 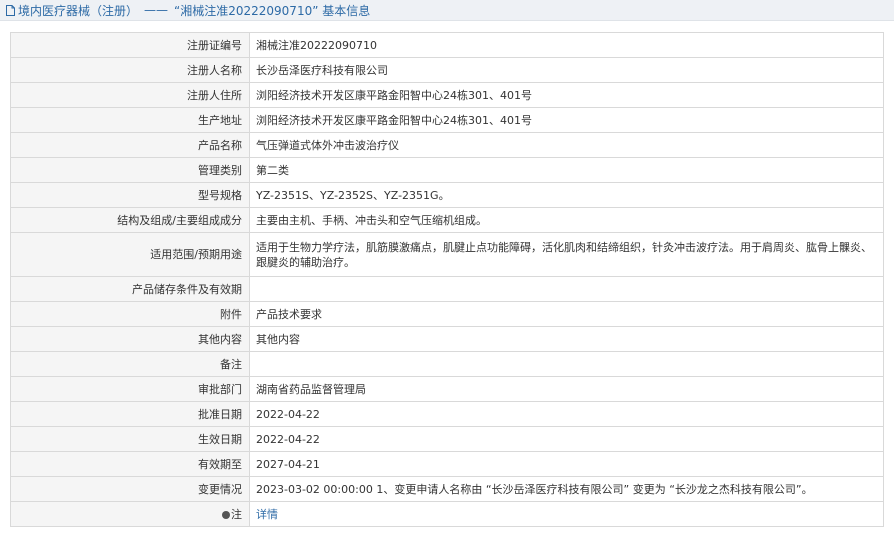 I want to click on row-label-effective-date: 生效日期, so click(x=130, y=439).